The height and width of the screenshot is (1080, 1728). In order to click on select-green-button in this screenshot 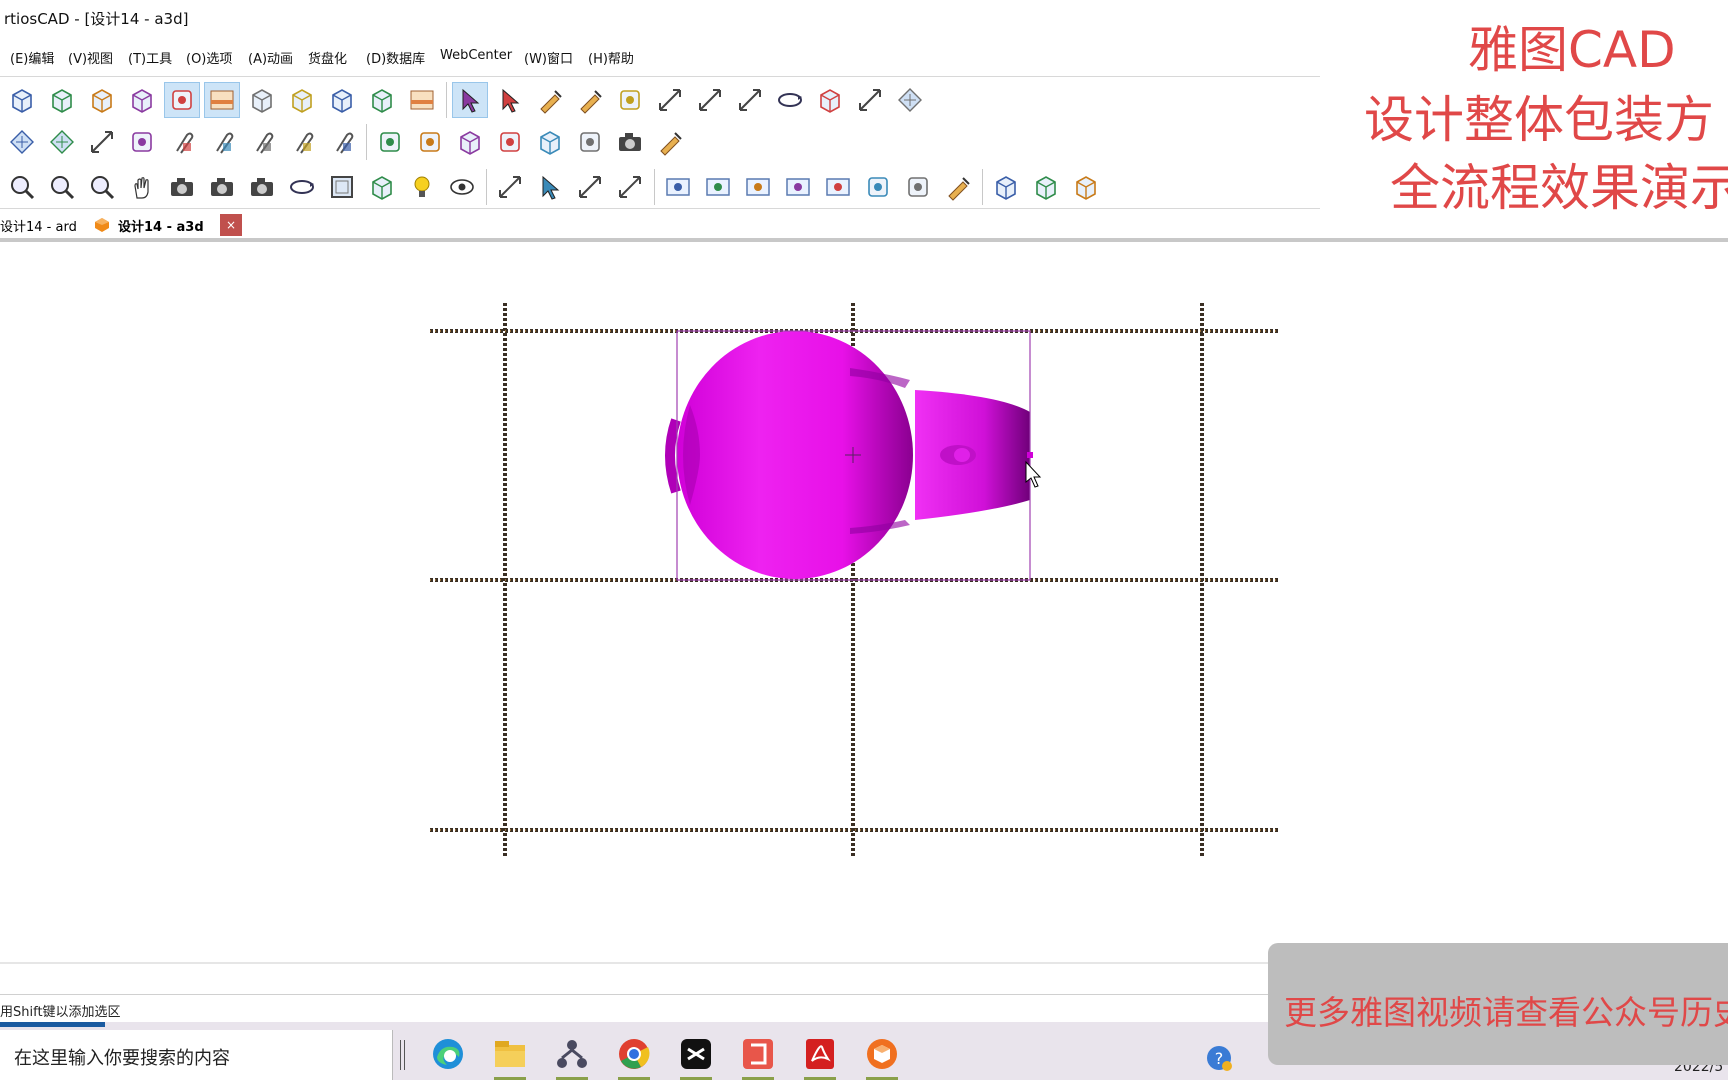, I will do `click(510, 100)`.